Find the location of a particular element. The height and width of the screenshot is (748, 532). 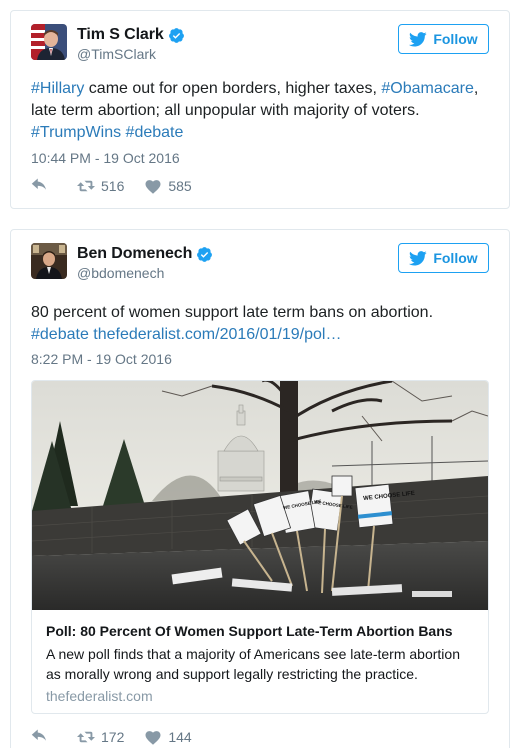

name-row: Ben Domenech is located at coordinates (145, 254).